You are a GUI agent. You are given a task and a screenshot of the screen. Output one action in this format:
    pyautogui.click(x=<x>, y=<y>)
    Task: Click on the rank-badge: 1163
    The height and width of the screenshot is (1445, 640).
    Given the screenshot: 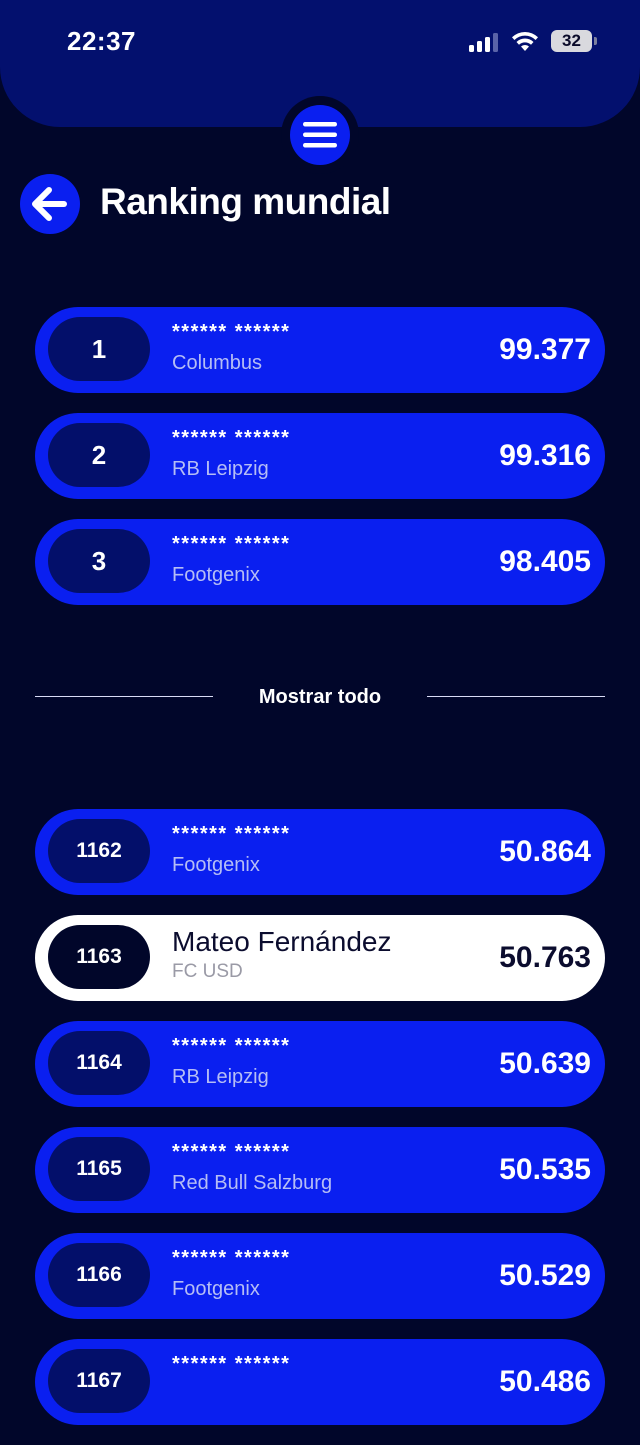 What is the action you would take?
    pyautogui.click(x=99, y=957)
    